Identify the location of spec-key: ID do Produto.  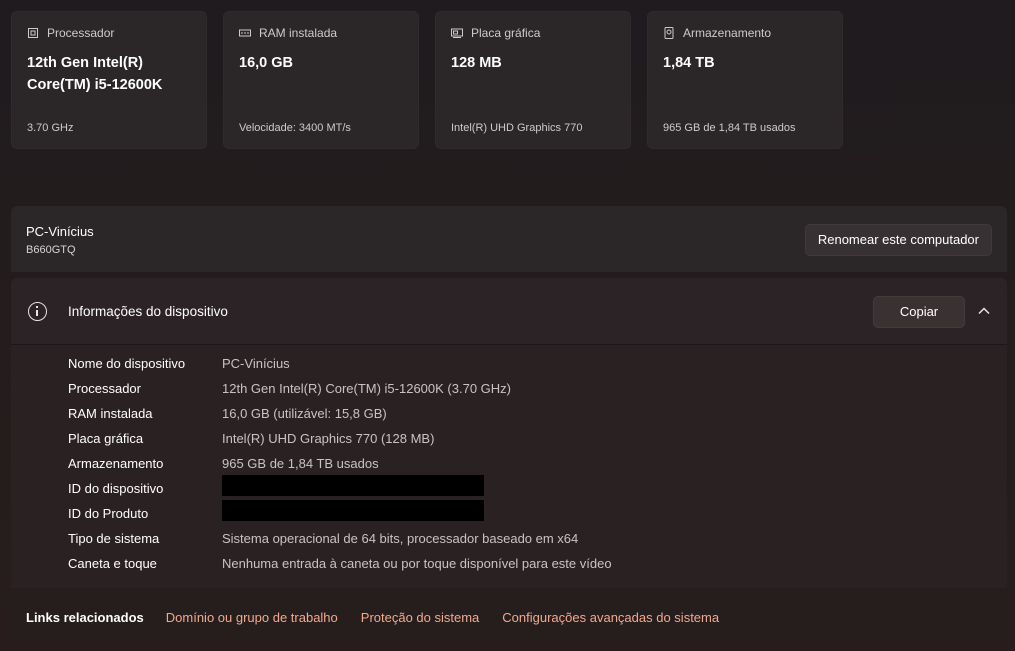
(108, 513).